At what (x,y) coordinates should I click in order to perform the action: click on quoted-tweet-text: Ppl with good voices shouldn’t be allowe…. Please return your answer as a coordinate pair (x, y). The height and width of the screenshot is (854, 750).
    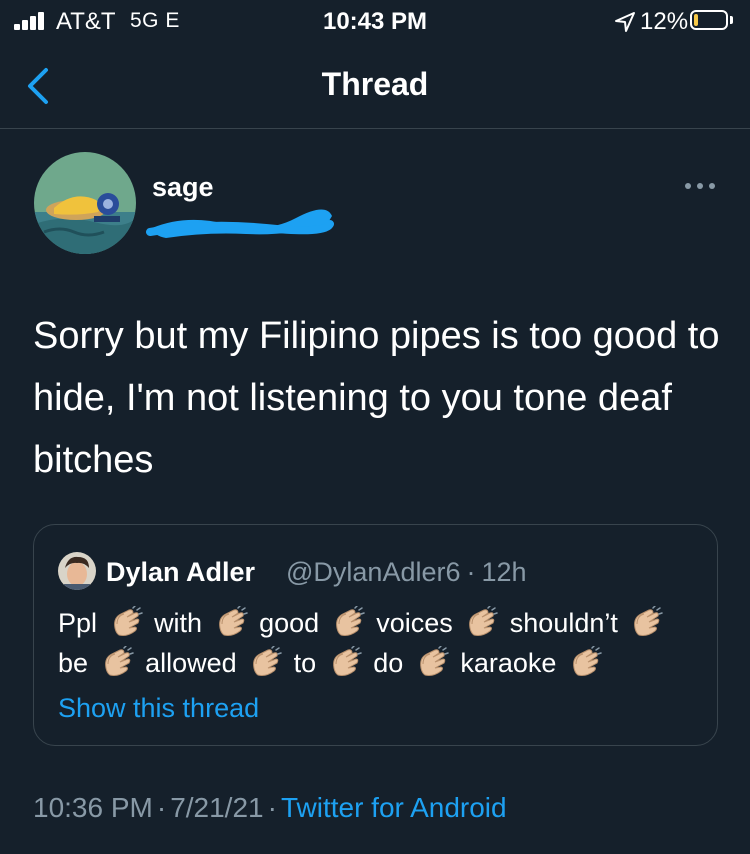
    Looking at the image, I should click on (378, 643).